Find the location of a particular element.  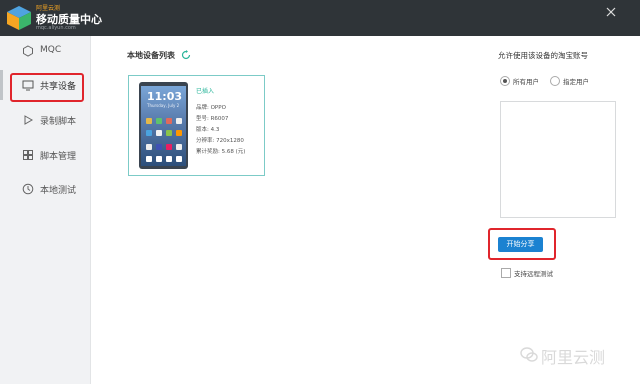

title-bar: 阿里云测 移动质量中心 mqc.aliyun.com is located at coordinates (320, 18).